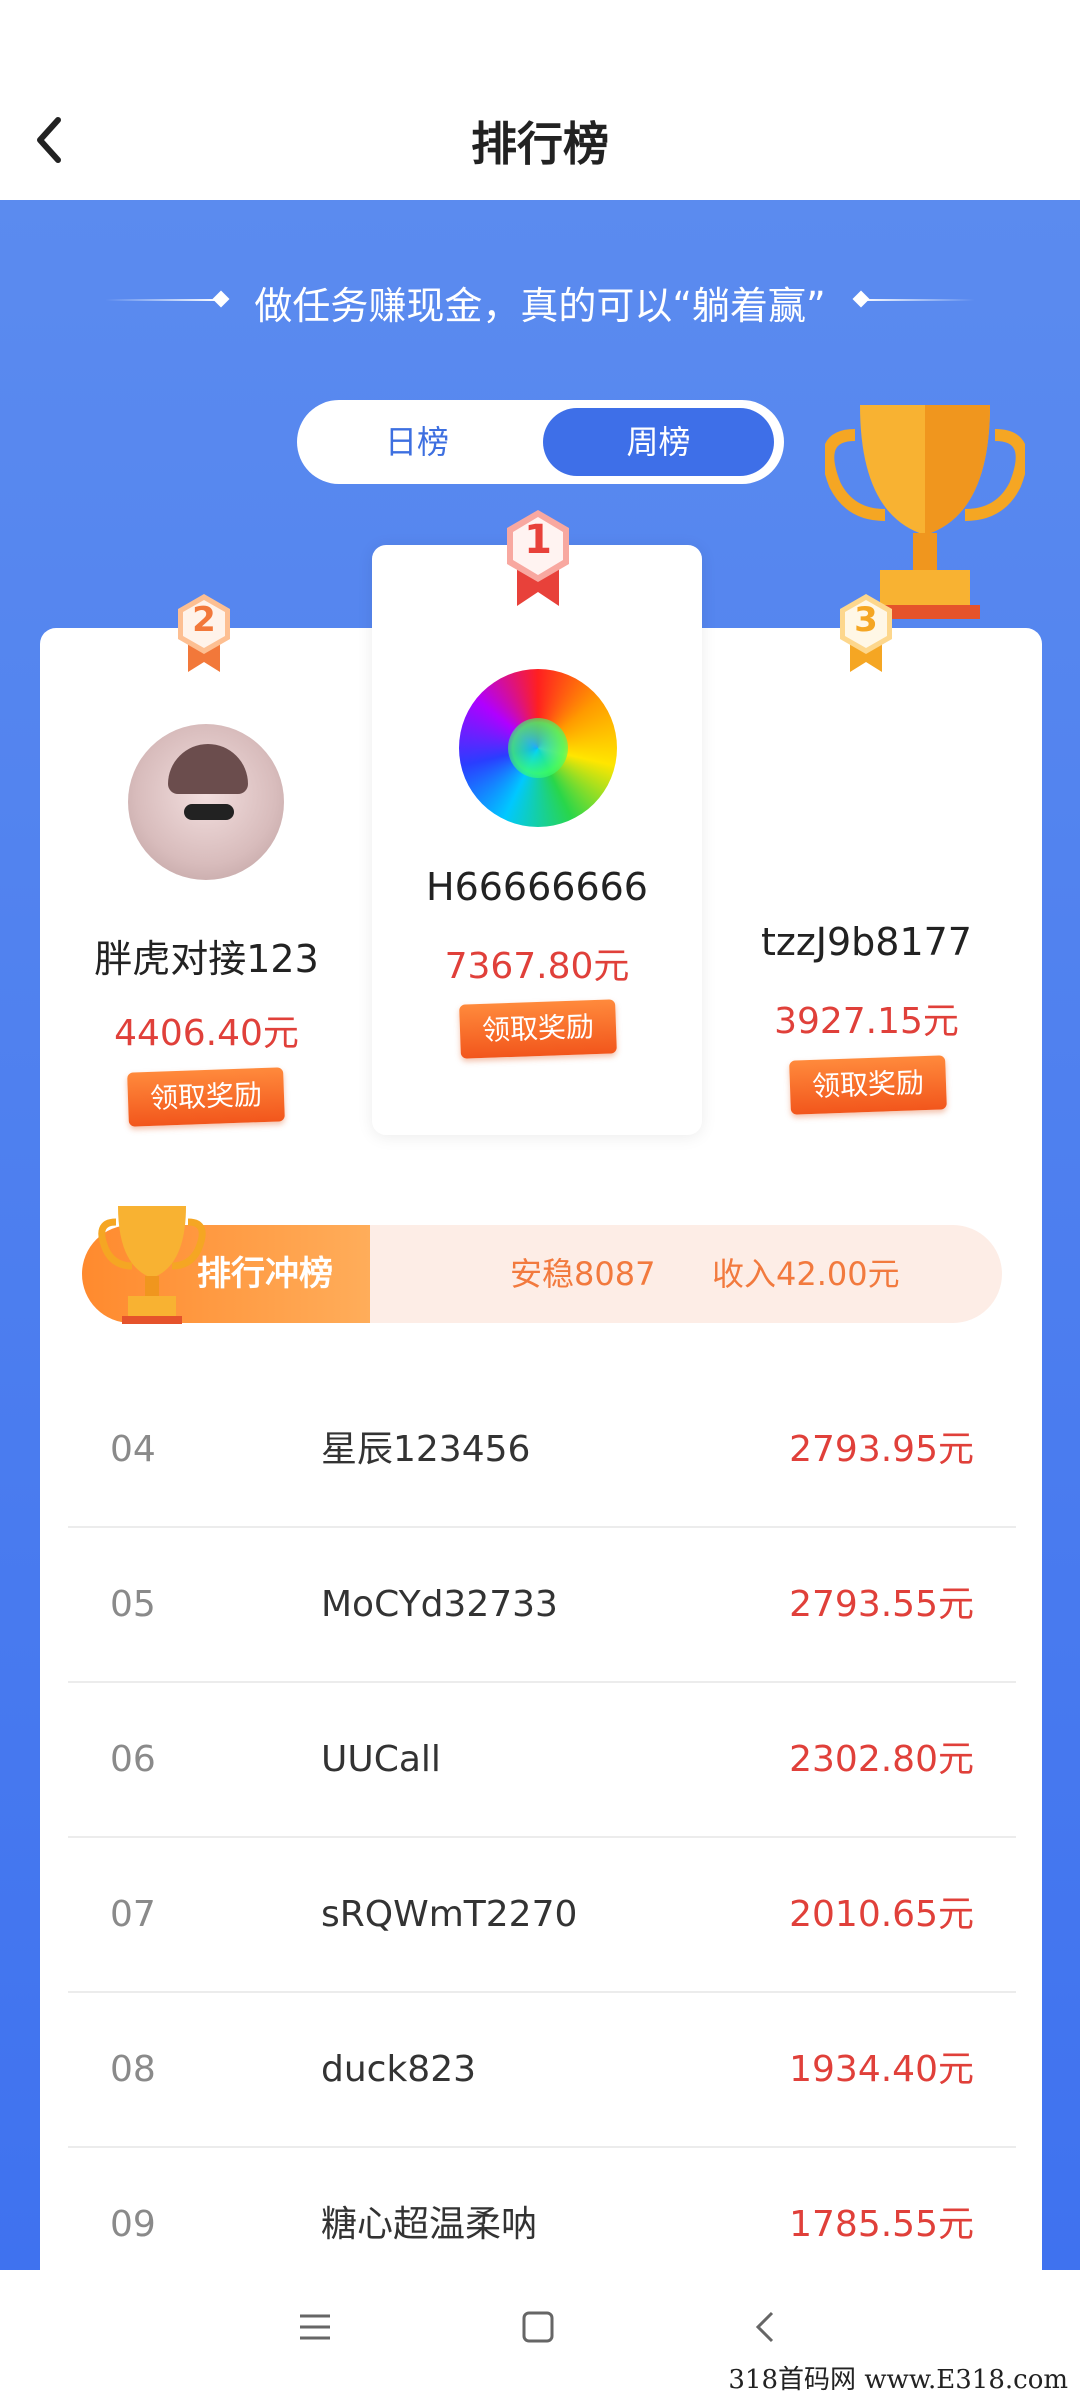 Image resolution: width=1080 pixels, height=2400 pixels. I want to click on rank-2-amount: 4406.40元, so click(206, 1033).